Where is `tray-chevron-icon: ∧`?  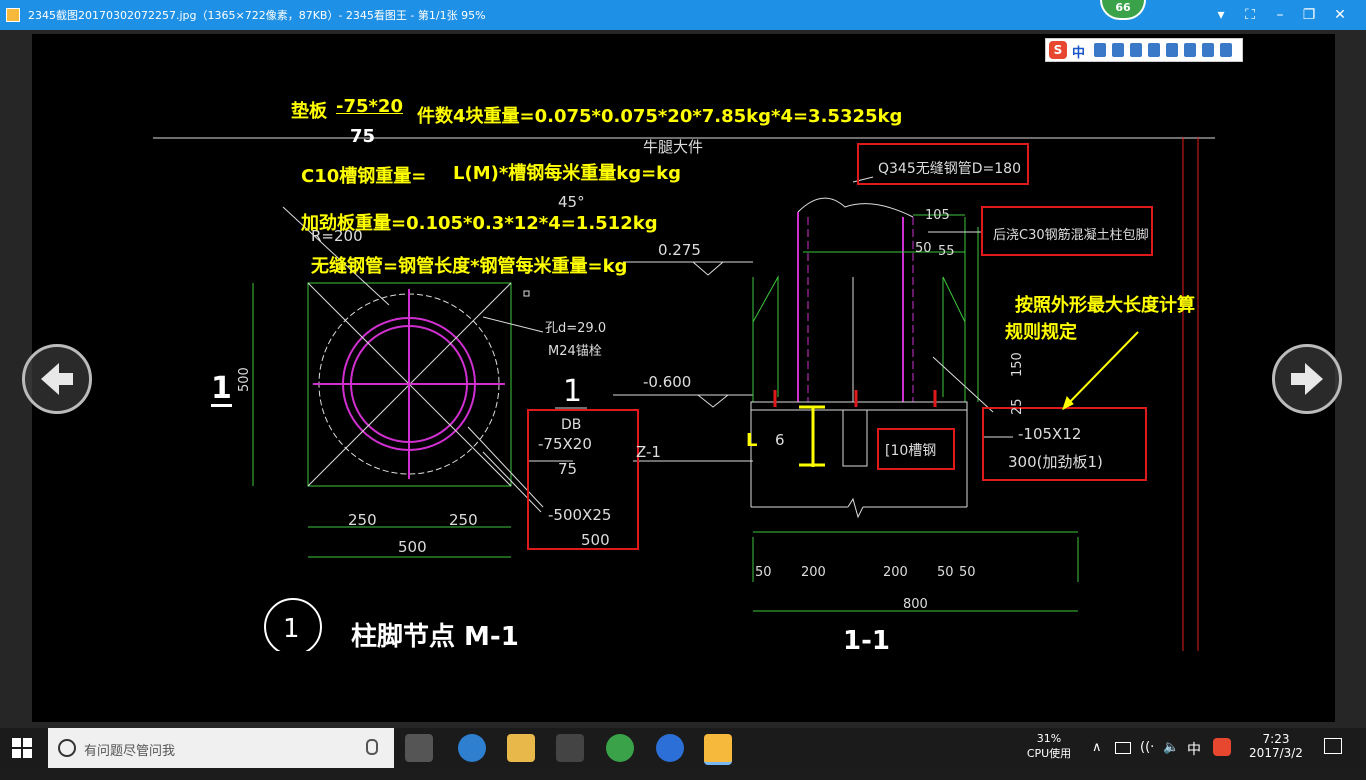 tray-chevron-icon: ∧ is located at coordinates (1097, 760).